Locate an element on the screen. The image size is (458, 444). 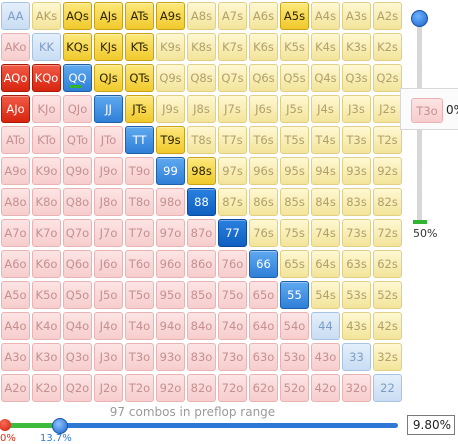
hand-cell-j4s: J4s is located at coordinates (325, 109).